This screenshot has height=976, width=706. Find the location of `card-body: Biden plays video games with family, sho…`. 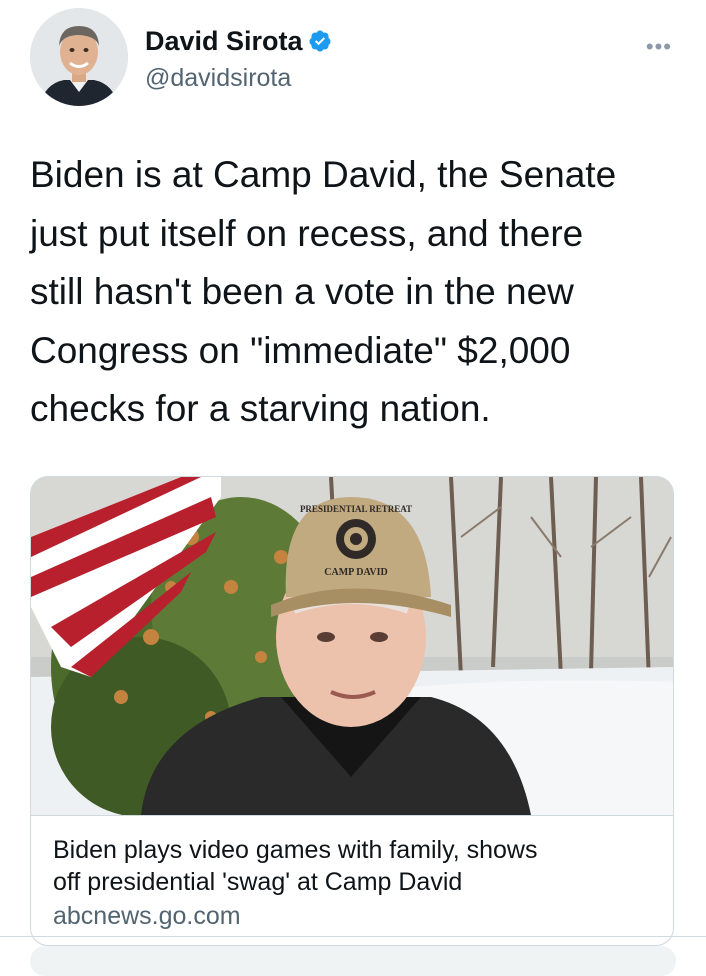

card-body: Biden plays video games with family, sho… is located at coordinates (352, 880).